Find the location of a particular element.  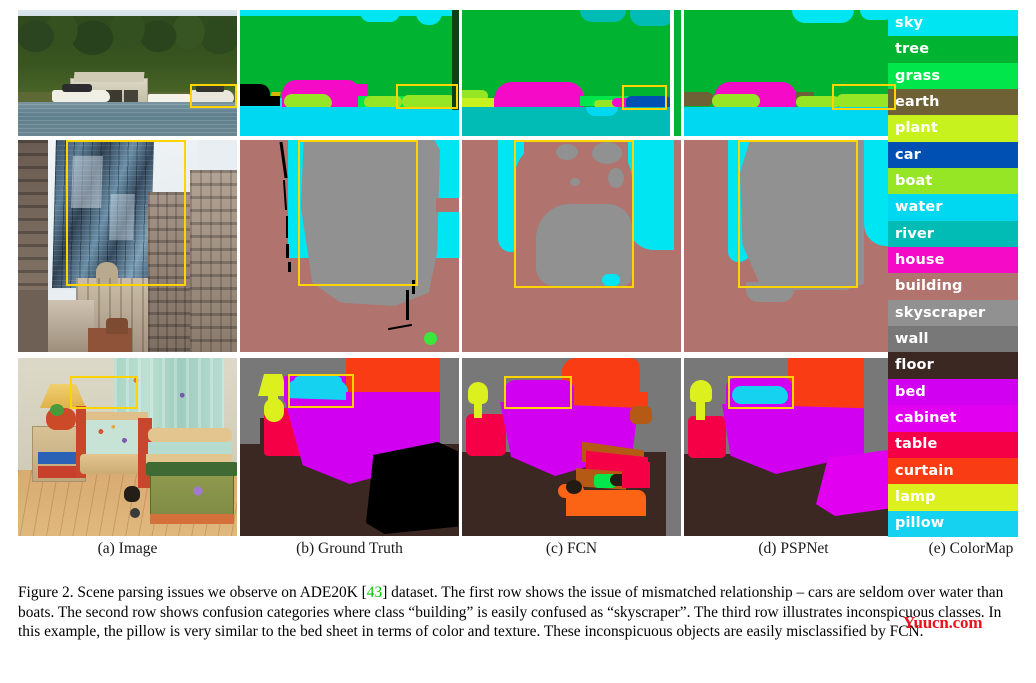

colormap-label-bed: bed is located at coordinates (910, 391).